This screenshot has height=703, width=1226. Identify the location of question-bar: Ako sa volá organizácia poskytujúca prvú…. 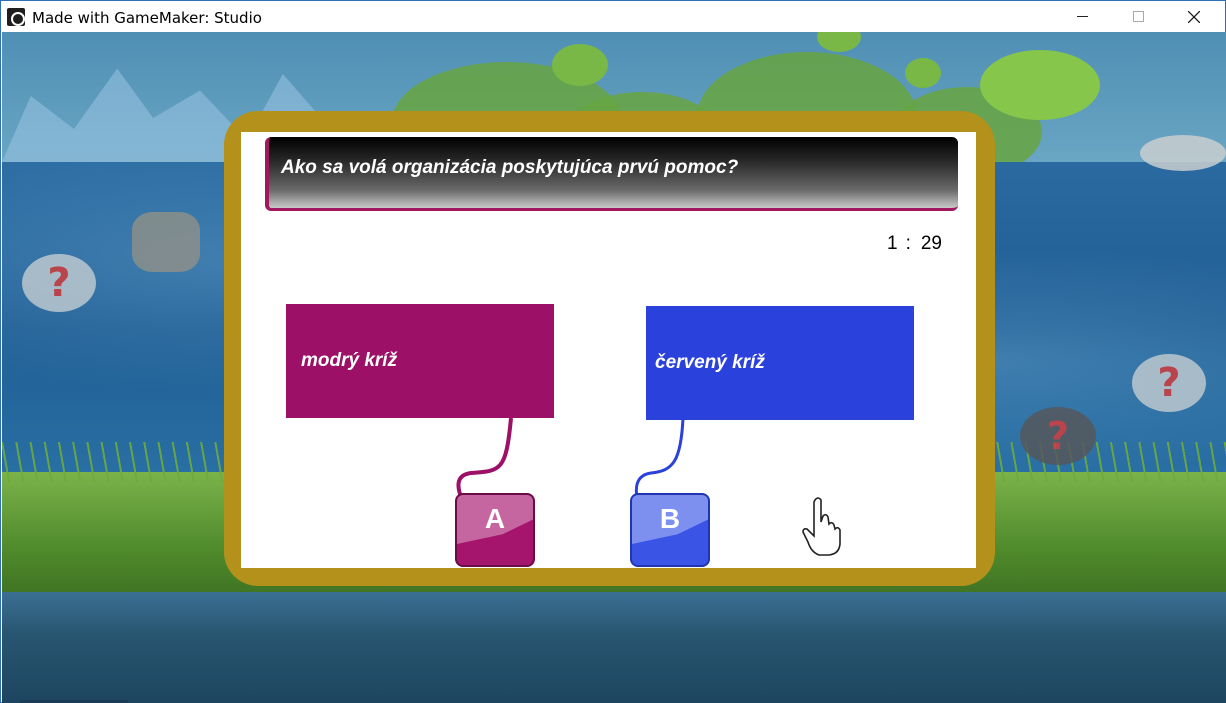
(611, 174).